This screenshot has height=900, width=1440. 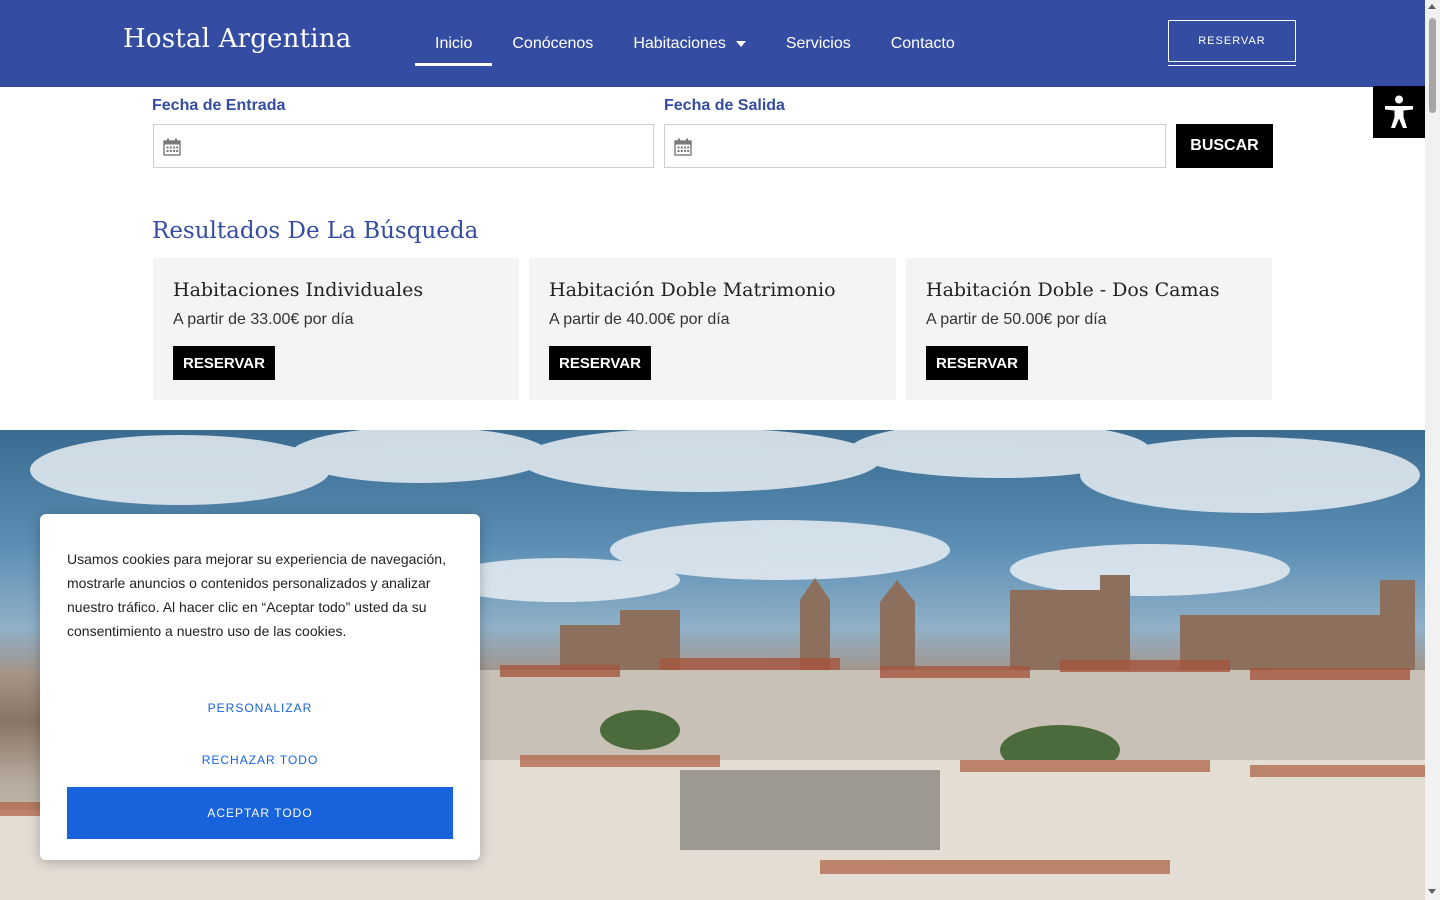 What do you see at coordinates (1432, 891) in the screenshot?
I see `scroll-down-arrow-icon` at bounding box center [1432, 891].